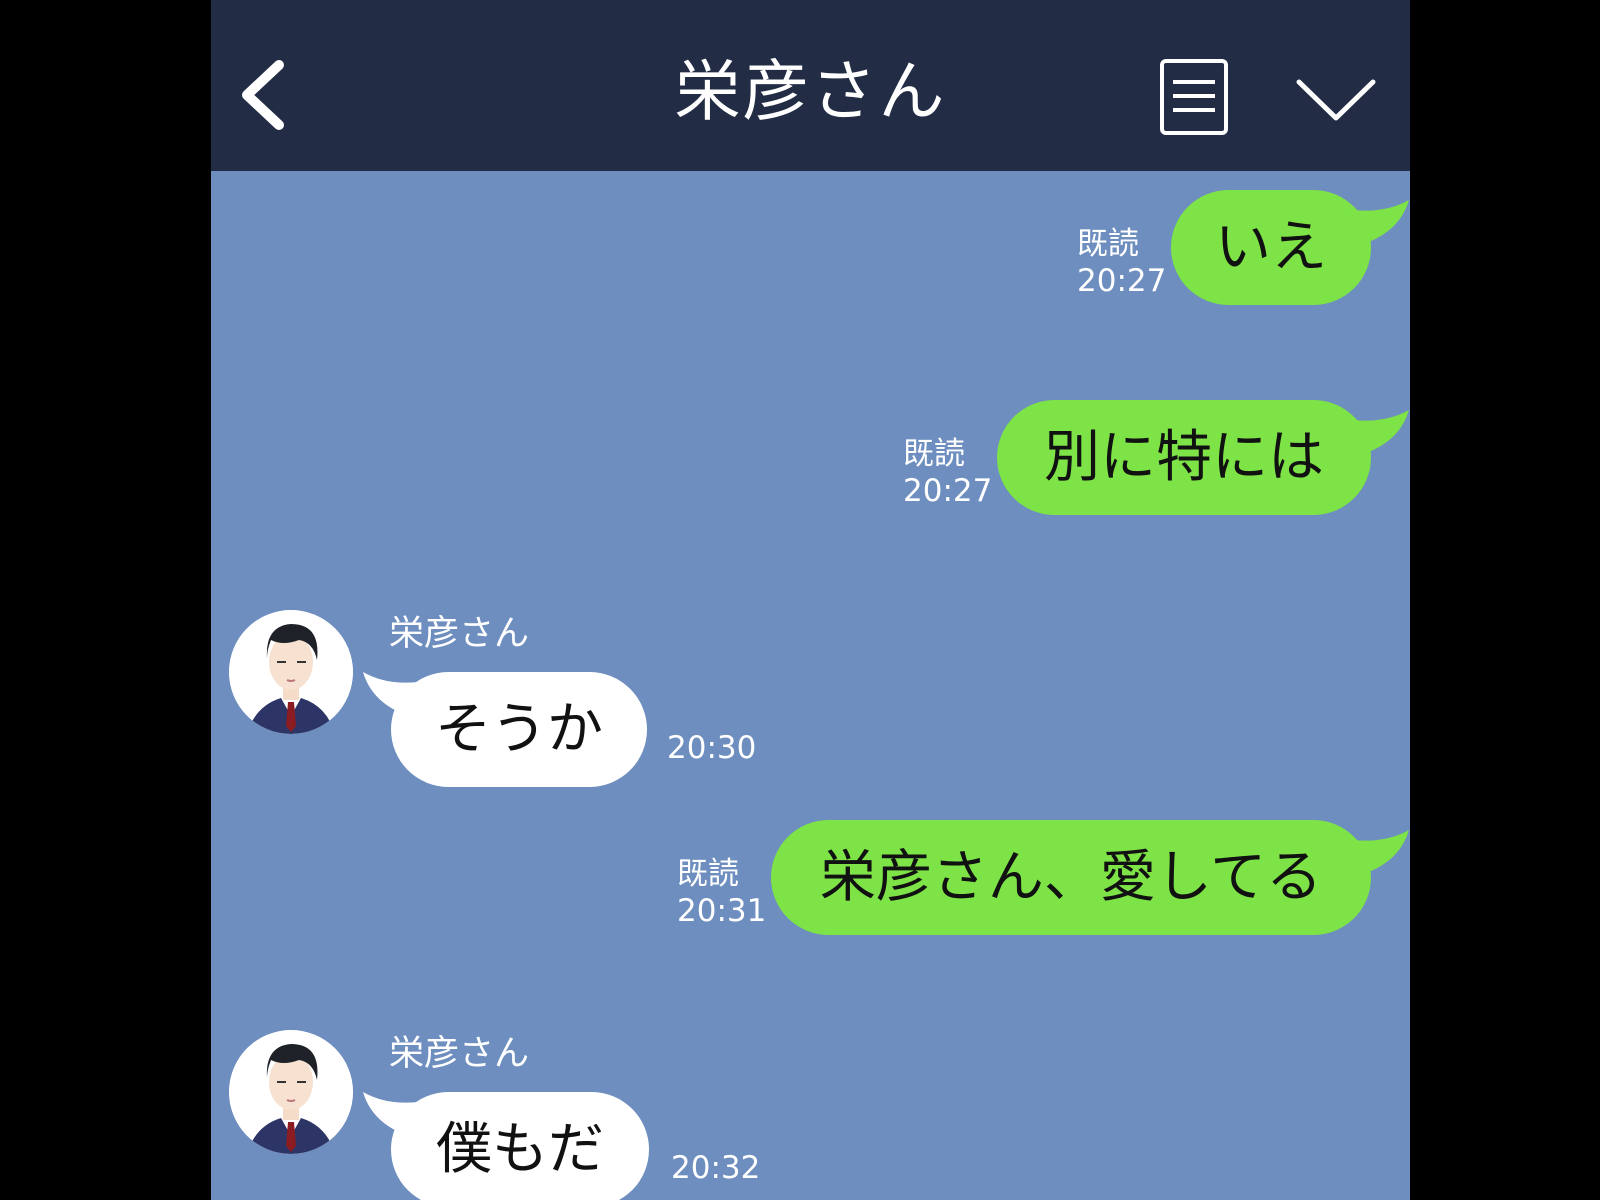 The width and height of the screenshot is (1600, 1200). What do you see at coordinates (1271, 247) in the screenshot?
I see `message-text: いえ` at bounding box center [1271, 247].